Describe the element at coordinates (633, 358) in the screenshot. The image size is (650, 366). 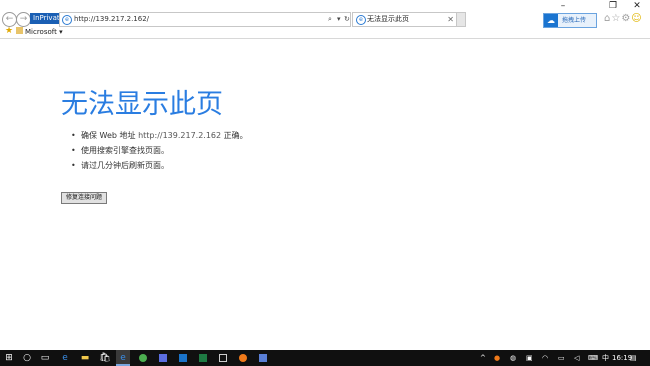
I see `notifications-icon: ▤` at that location.